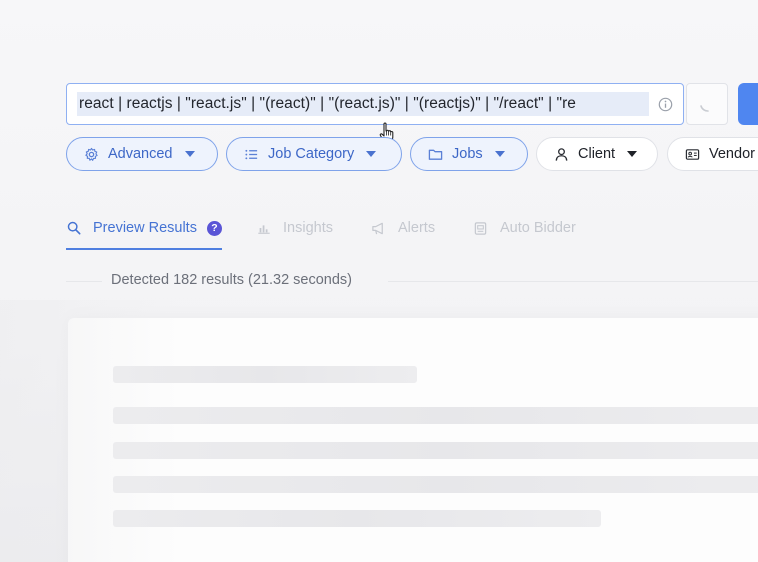 Image resolution: width=758 pixels, height=562 pixels. I want to click on tab-alerts-label: Alerts, so click(417, 228).